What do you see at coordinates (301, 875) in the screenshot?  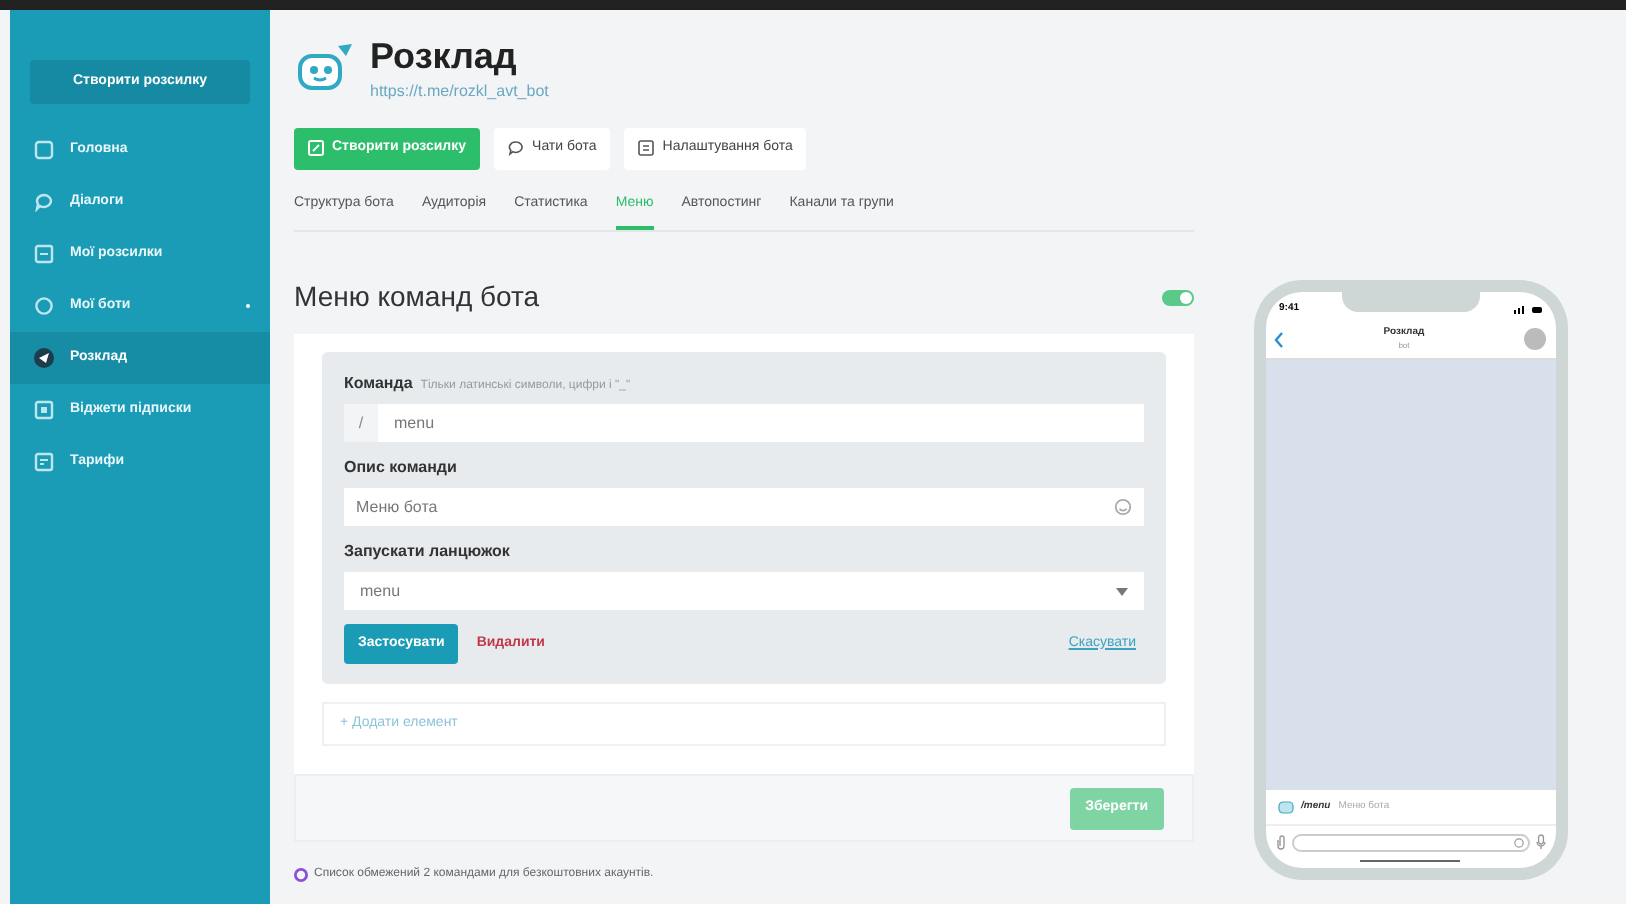 I see `info-icon` at bounding box center [301, 875].